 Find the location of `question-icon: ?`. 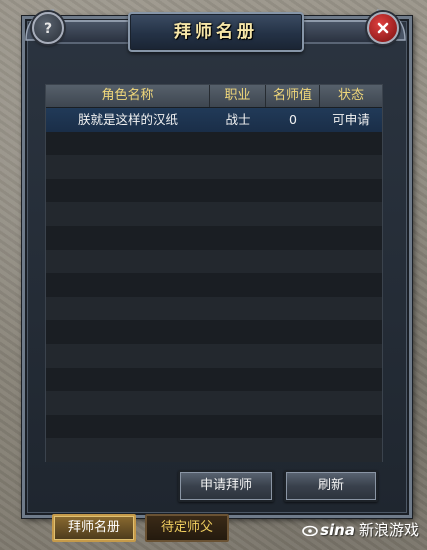

question-icon: ? is located at coordinates (48, 28).